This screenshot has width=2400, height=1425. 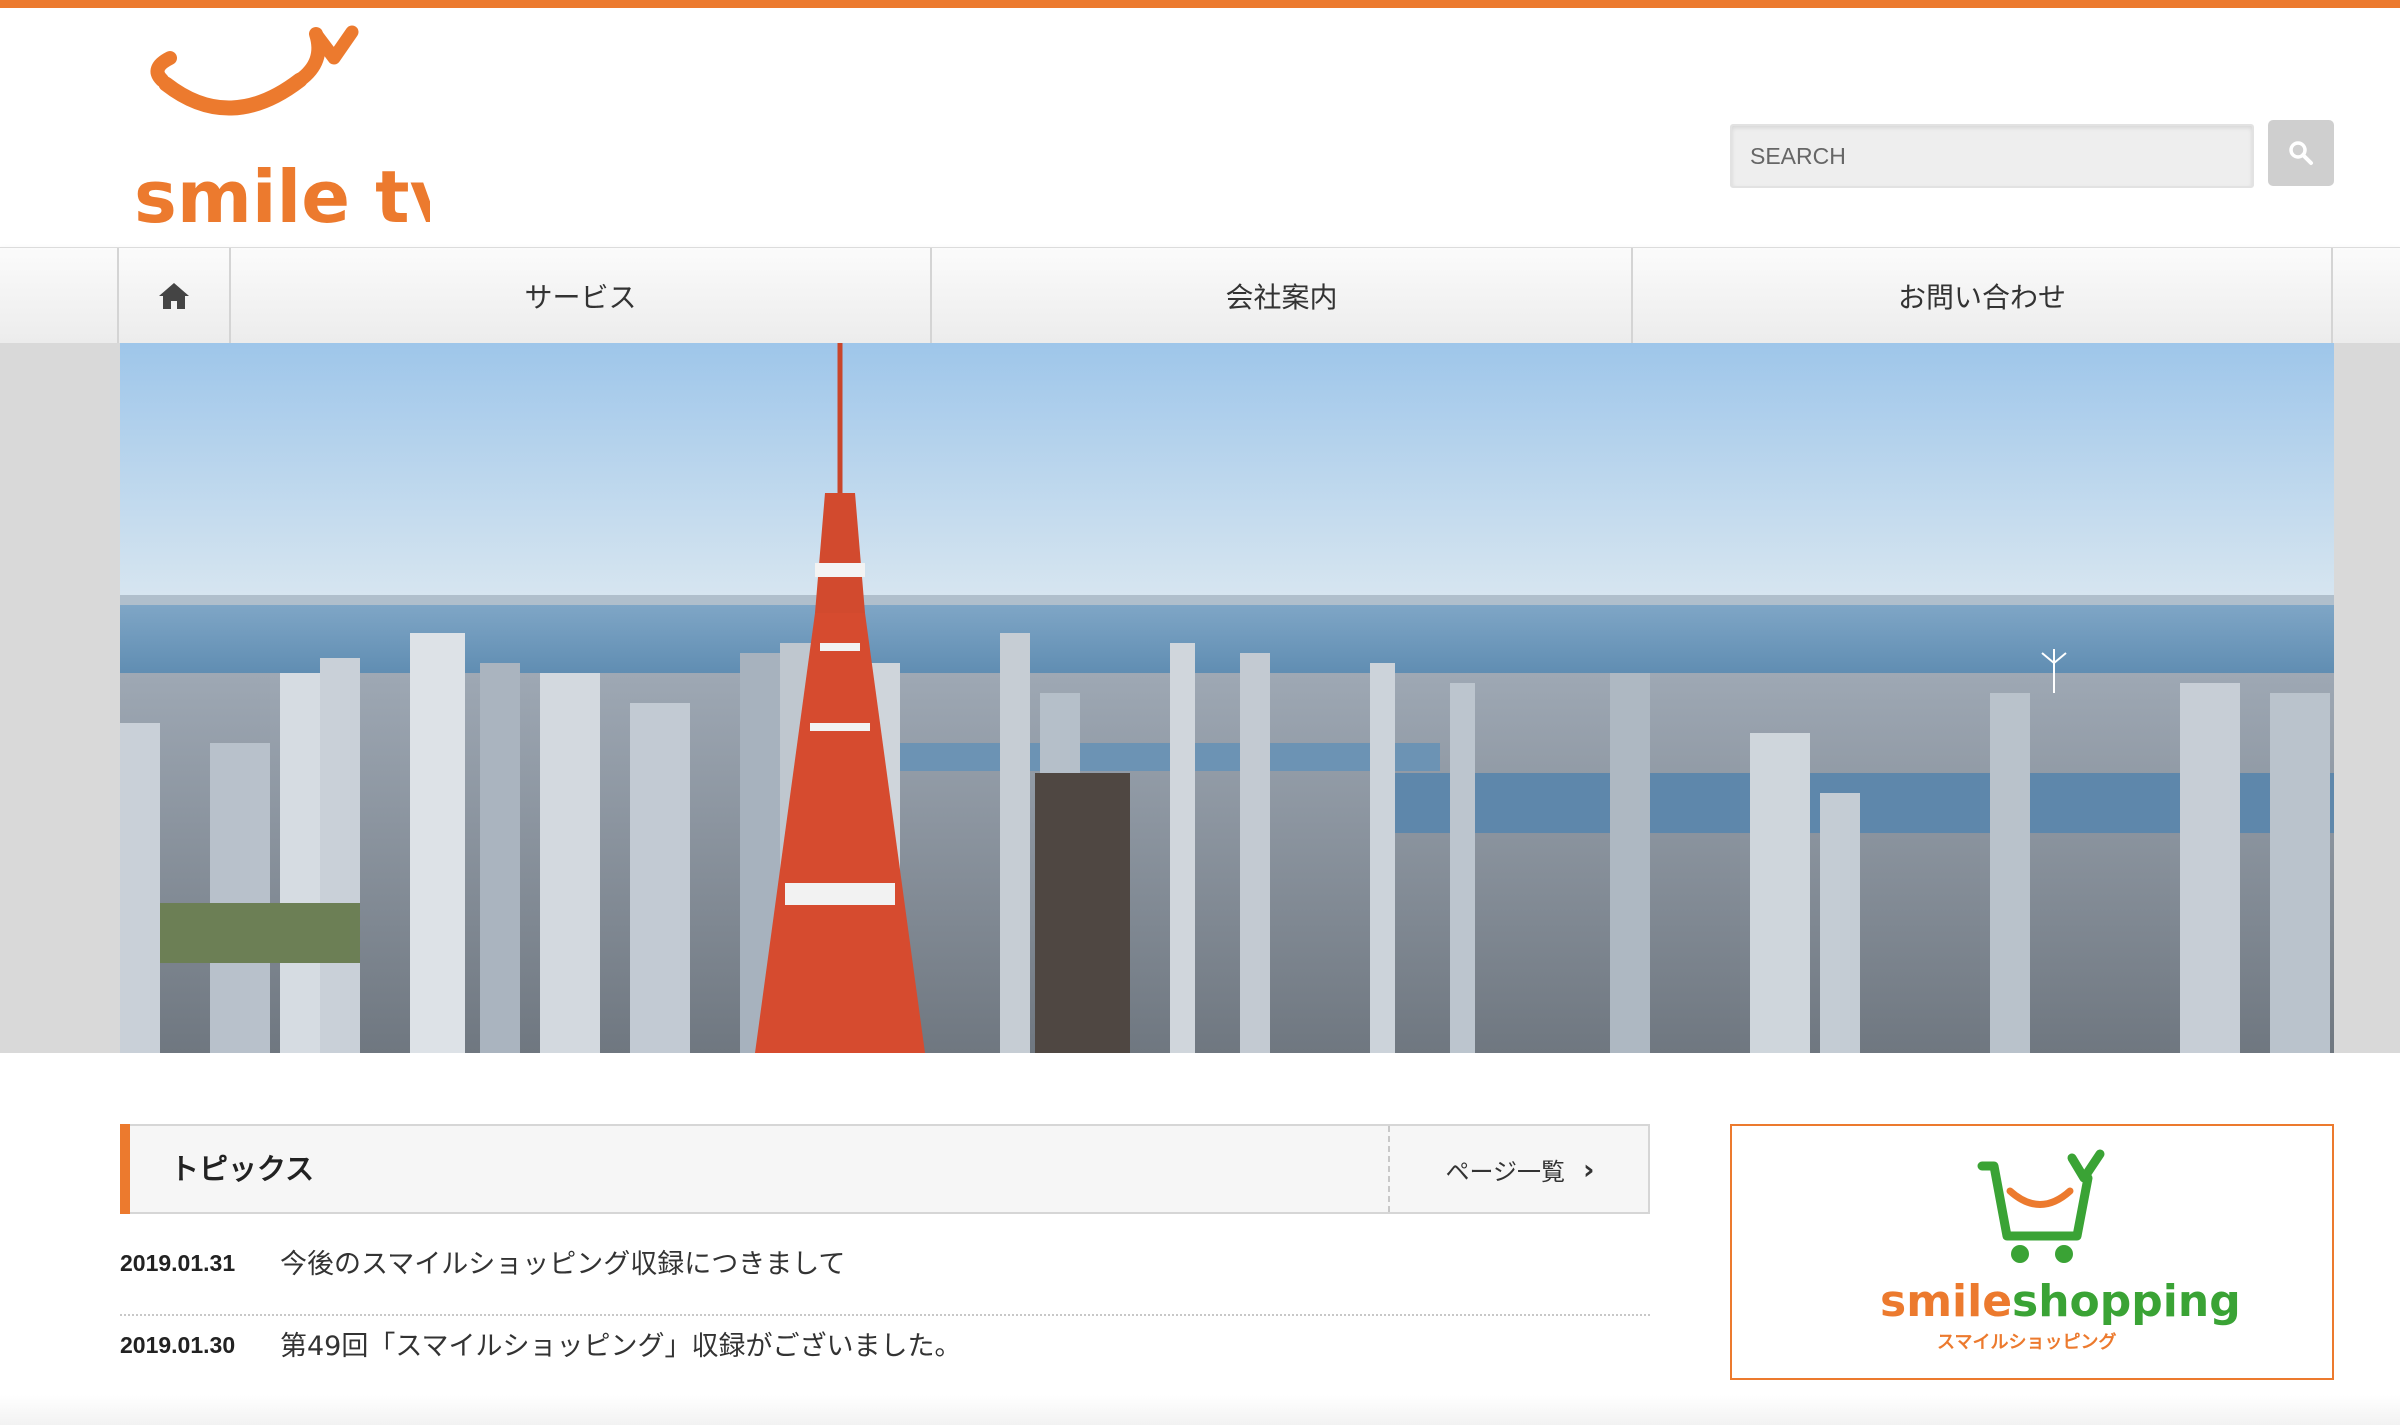 What do you see at coordinates (2060, 1251) in the screenshot?
I see `smile-shopping-logo-icon: smileshopping スマイルショッピング` at bounding box center [2060, 1251].